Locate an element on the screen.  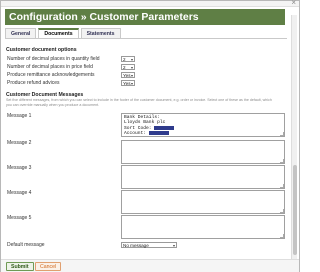
remittance-select: Yes ▾ is located at coordinates (128, 75).